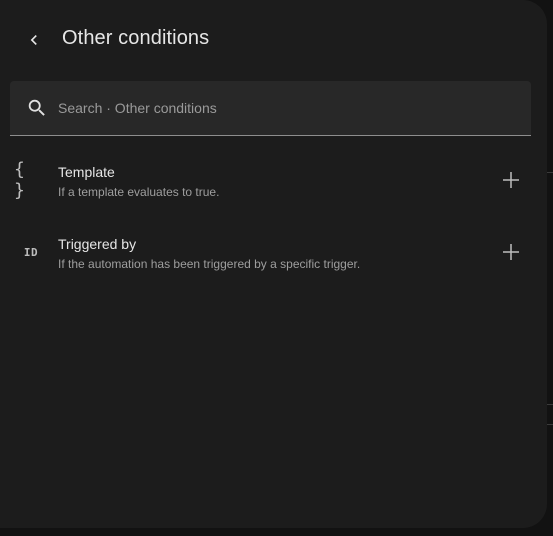  Describe the element at coordinates (288, 108) in the screenshot. I see `search-input` at that location.